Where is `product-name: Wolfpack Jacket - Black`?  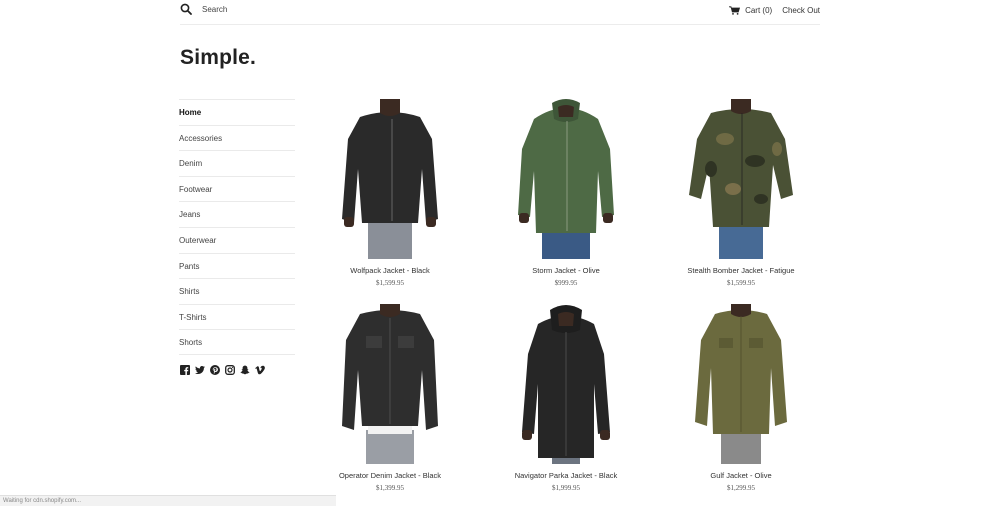
product-name: Wolfpack Jacket - Black is located at coordinates (390, 270).